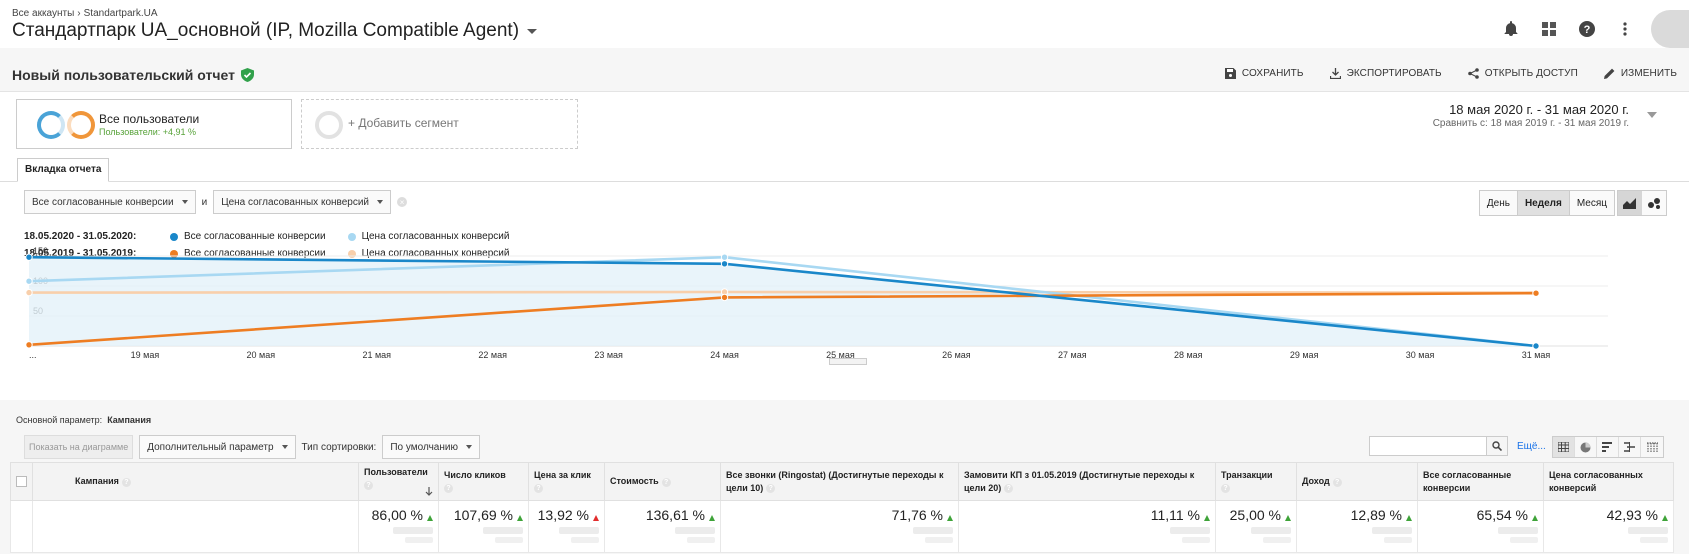 This screenshot has height=554, width=1689. Describe the element at coordinates (121, 13) in the screenshot. I see `breadcrumb-account: Standartpark.UA` at that location.